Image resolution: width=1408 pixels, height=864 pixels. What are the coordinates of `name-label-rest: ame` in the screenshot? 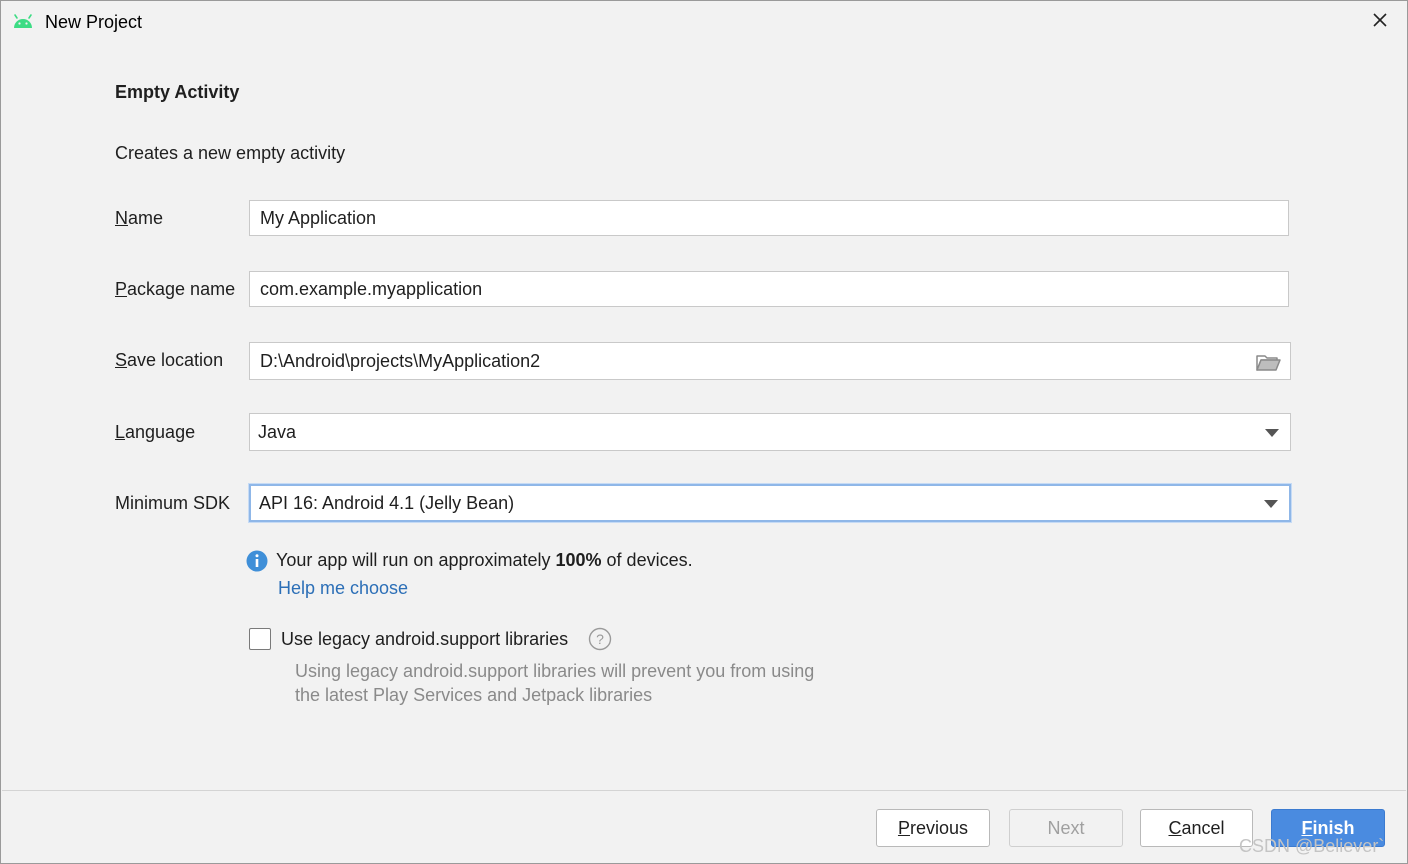 It's located at (146, 218).